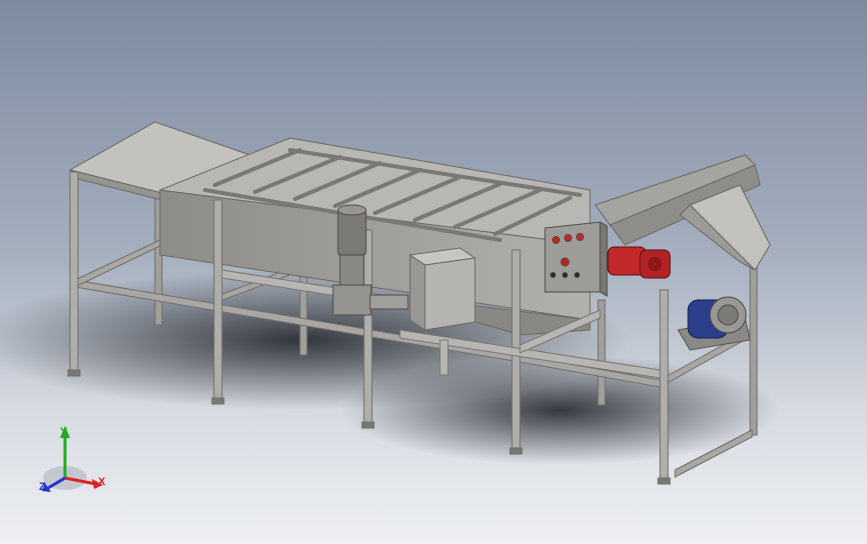  Describe the element at coordinates (442, 289) in the screenshot. I see `filter-box` at that location.